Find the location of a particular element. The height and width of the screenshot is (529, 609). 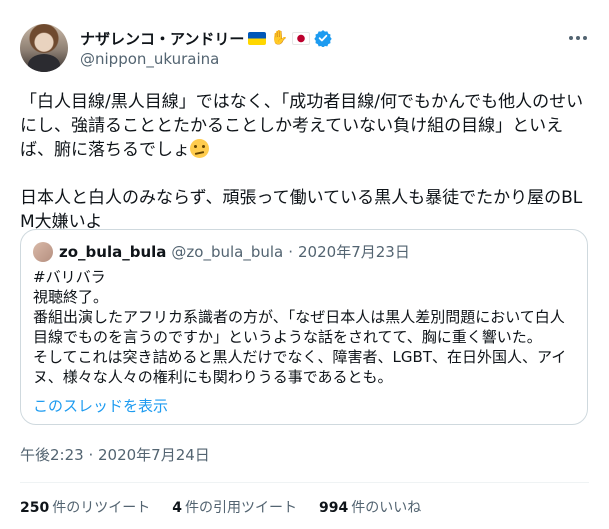

japan-flag-icon is located at coordinates (301, 38).